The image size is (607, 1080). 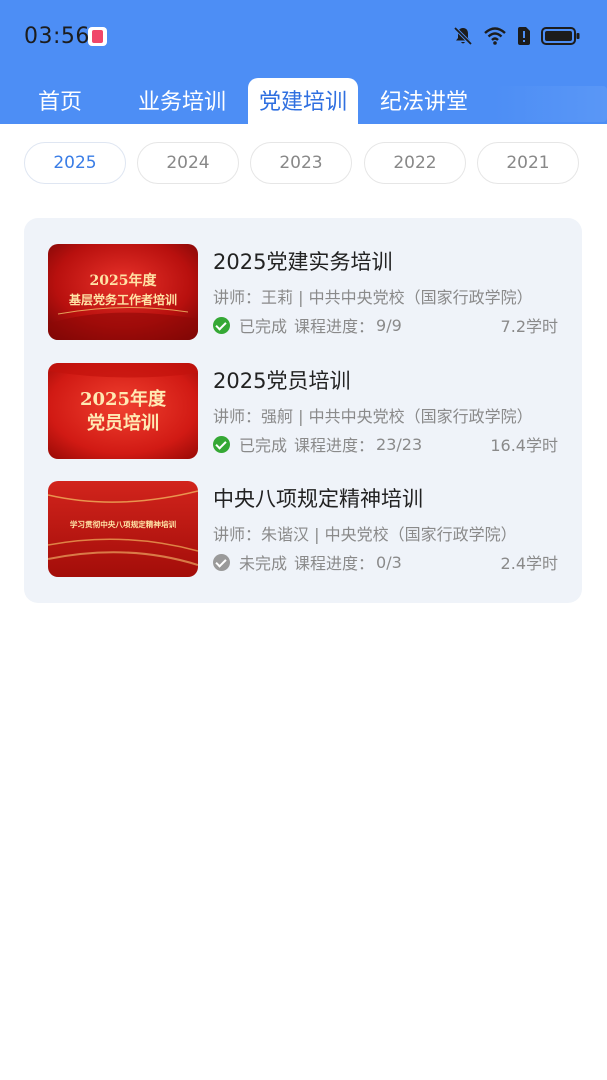 I want to click on year-chip-2025: 2025, so click(x=75, y=163).